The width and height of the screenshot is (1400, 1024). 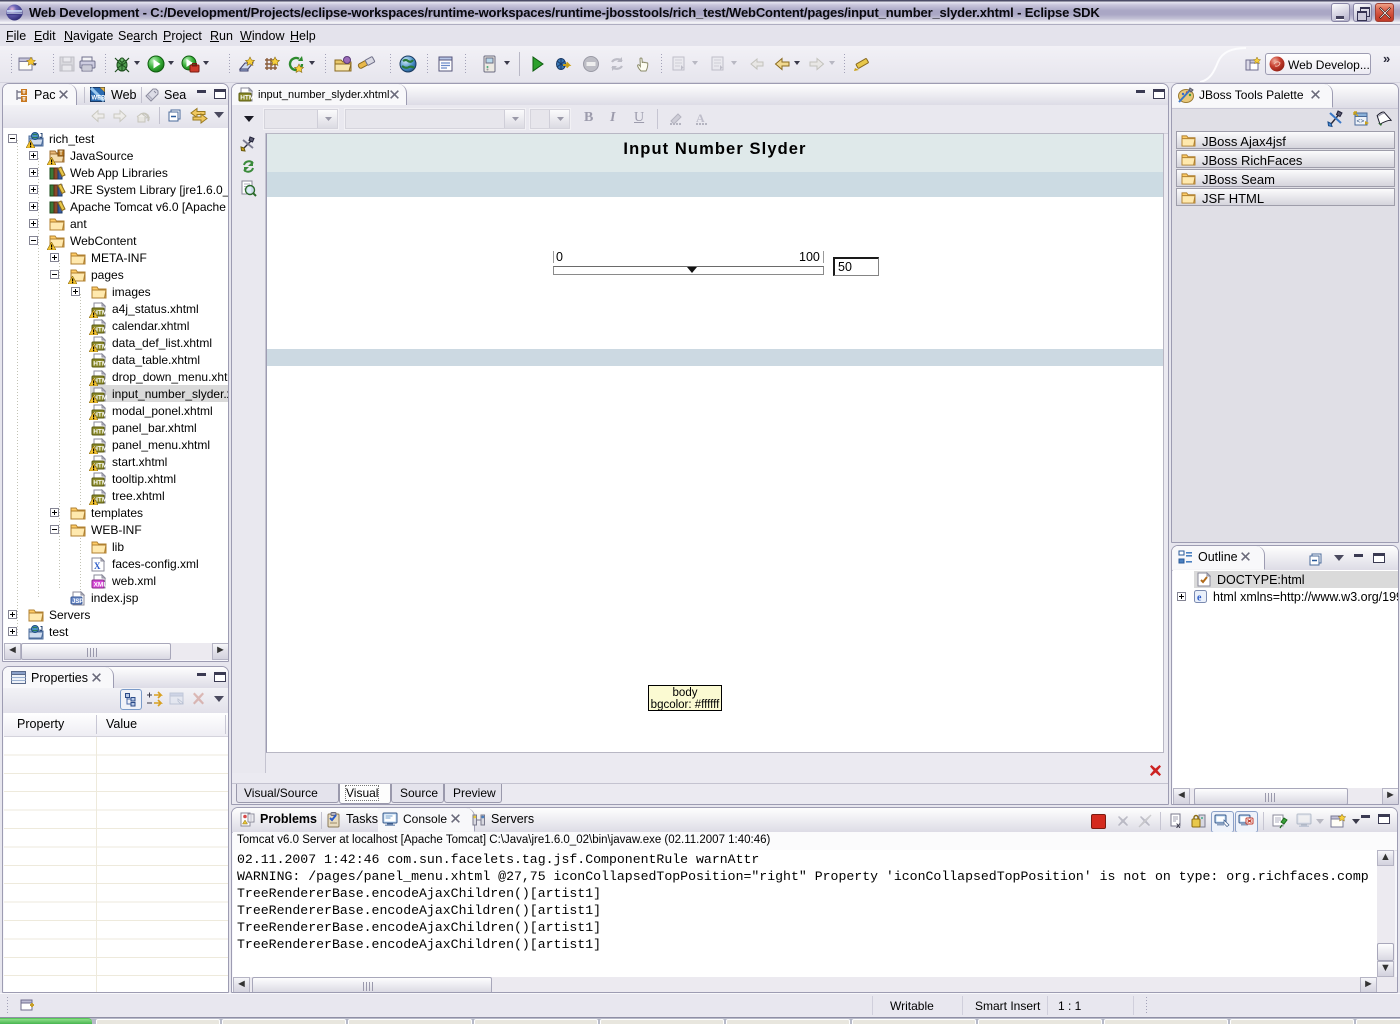 What do you see at coordinates (97, 566) in the screenshot?
I see `svg-text: X` at bounding box center [97, 566].